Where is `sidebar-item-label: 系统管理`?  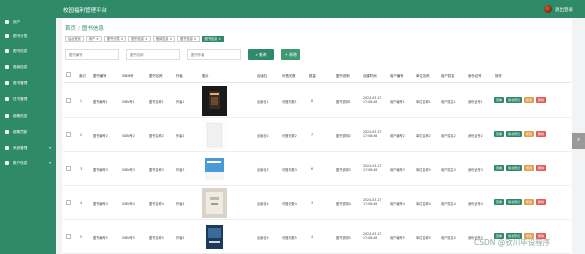
sidebar-item-label: 系统管理 is located at coordinates (20, 147).